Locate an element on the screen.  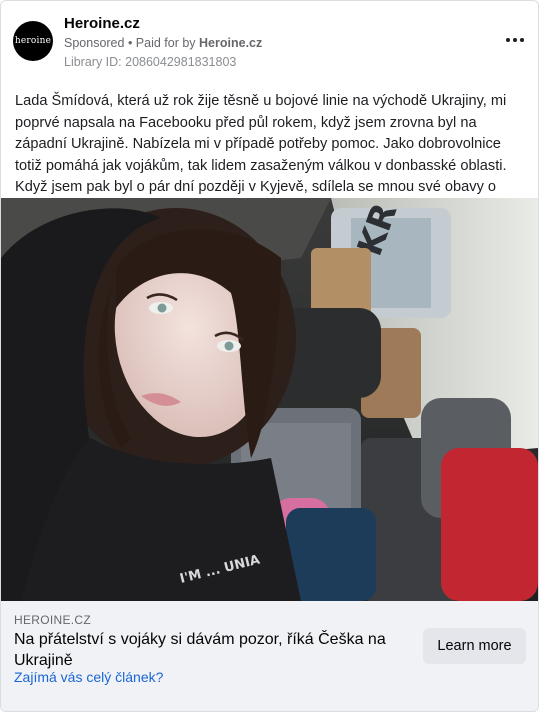
library-id: Library ID: 2086042981831803 is located at coordinates (150, 62).